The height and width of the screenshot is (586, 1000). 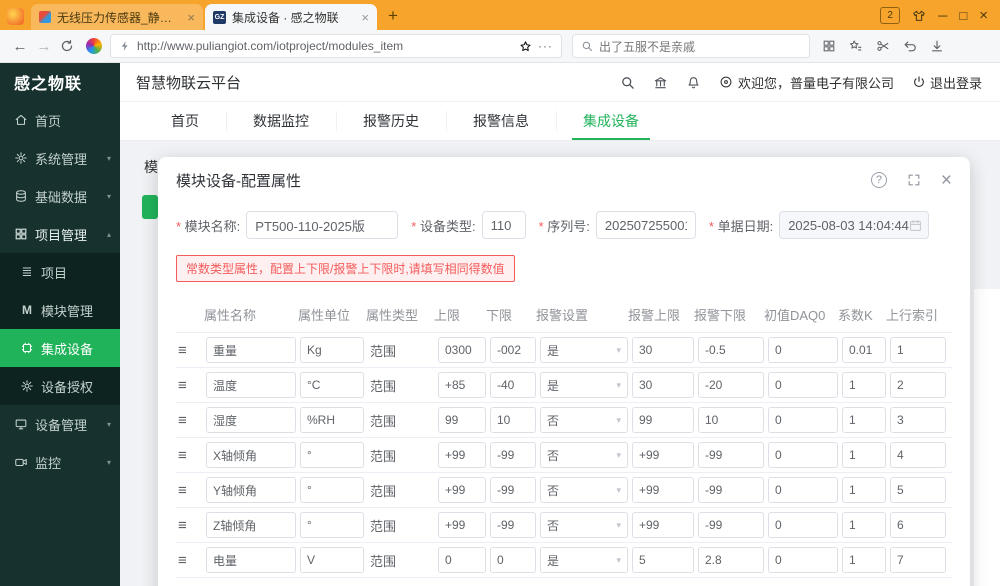 What do you see at coordinates (963, 15) in the screenshot?
I see `maximize-button: □` at bounding box center [963, 15].